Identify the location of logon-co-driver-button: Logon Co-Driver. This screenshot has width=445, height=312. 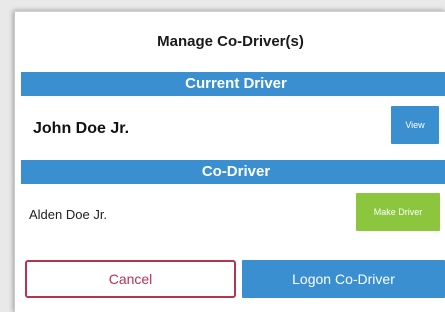
(343, 279).